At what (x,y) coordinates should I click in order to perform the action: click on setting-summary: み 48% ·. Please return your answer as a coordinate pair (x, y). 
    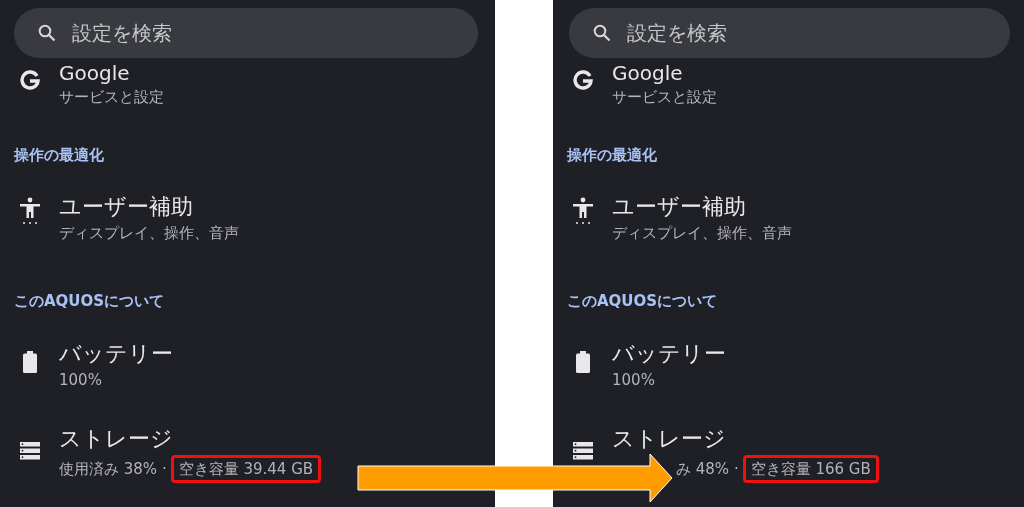
    Looking at the image, I should click on (707, 469).